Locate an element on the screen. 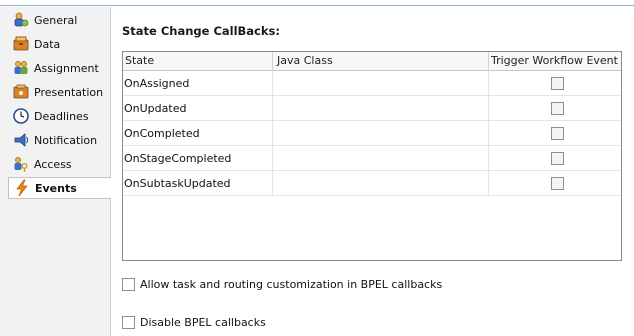 Image resolution: width=634 pixels, height=336 pixels. sidebar-item-assignment: Assignment is located at coordinates (55, 68).